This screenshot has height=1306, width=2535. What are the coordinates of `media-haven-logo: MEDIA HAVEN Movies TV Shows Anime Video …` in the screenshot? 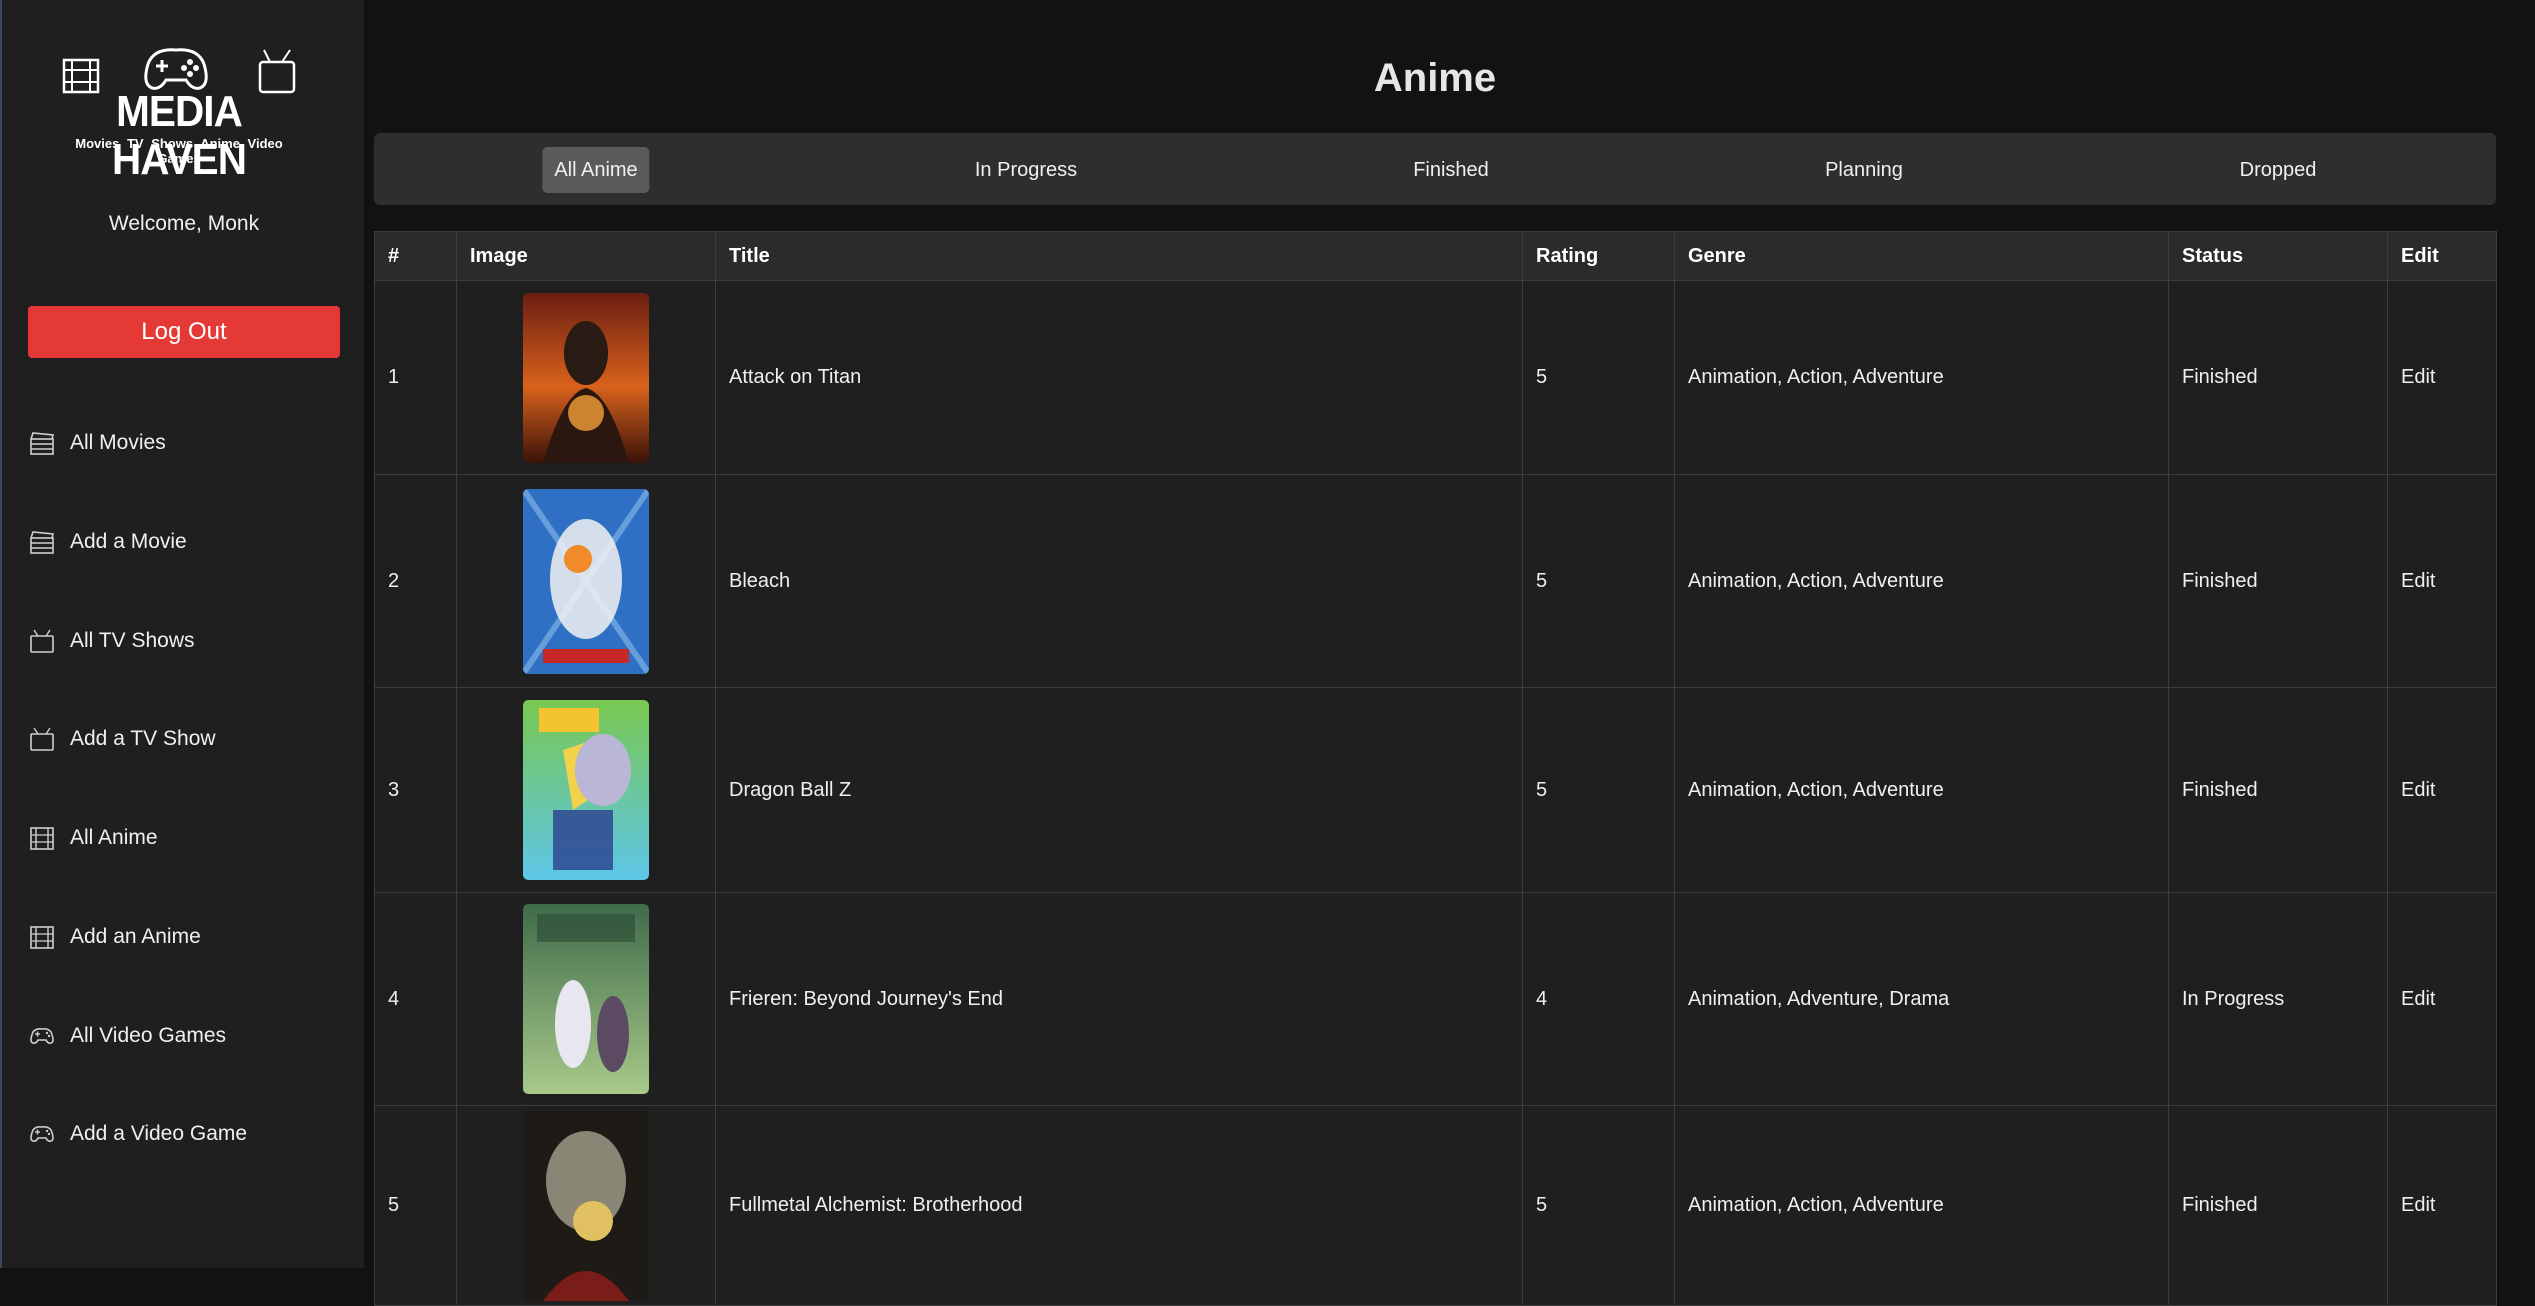 It's located at (179, 114).